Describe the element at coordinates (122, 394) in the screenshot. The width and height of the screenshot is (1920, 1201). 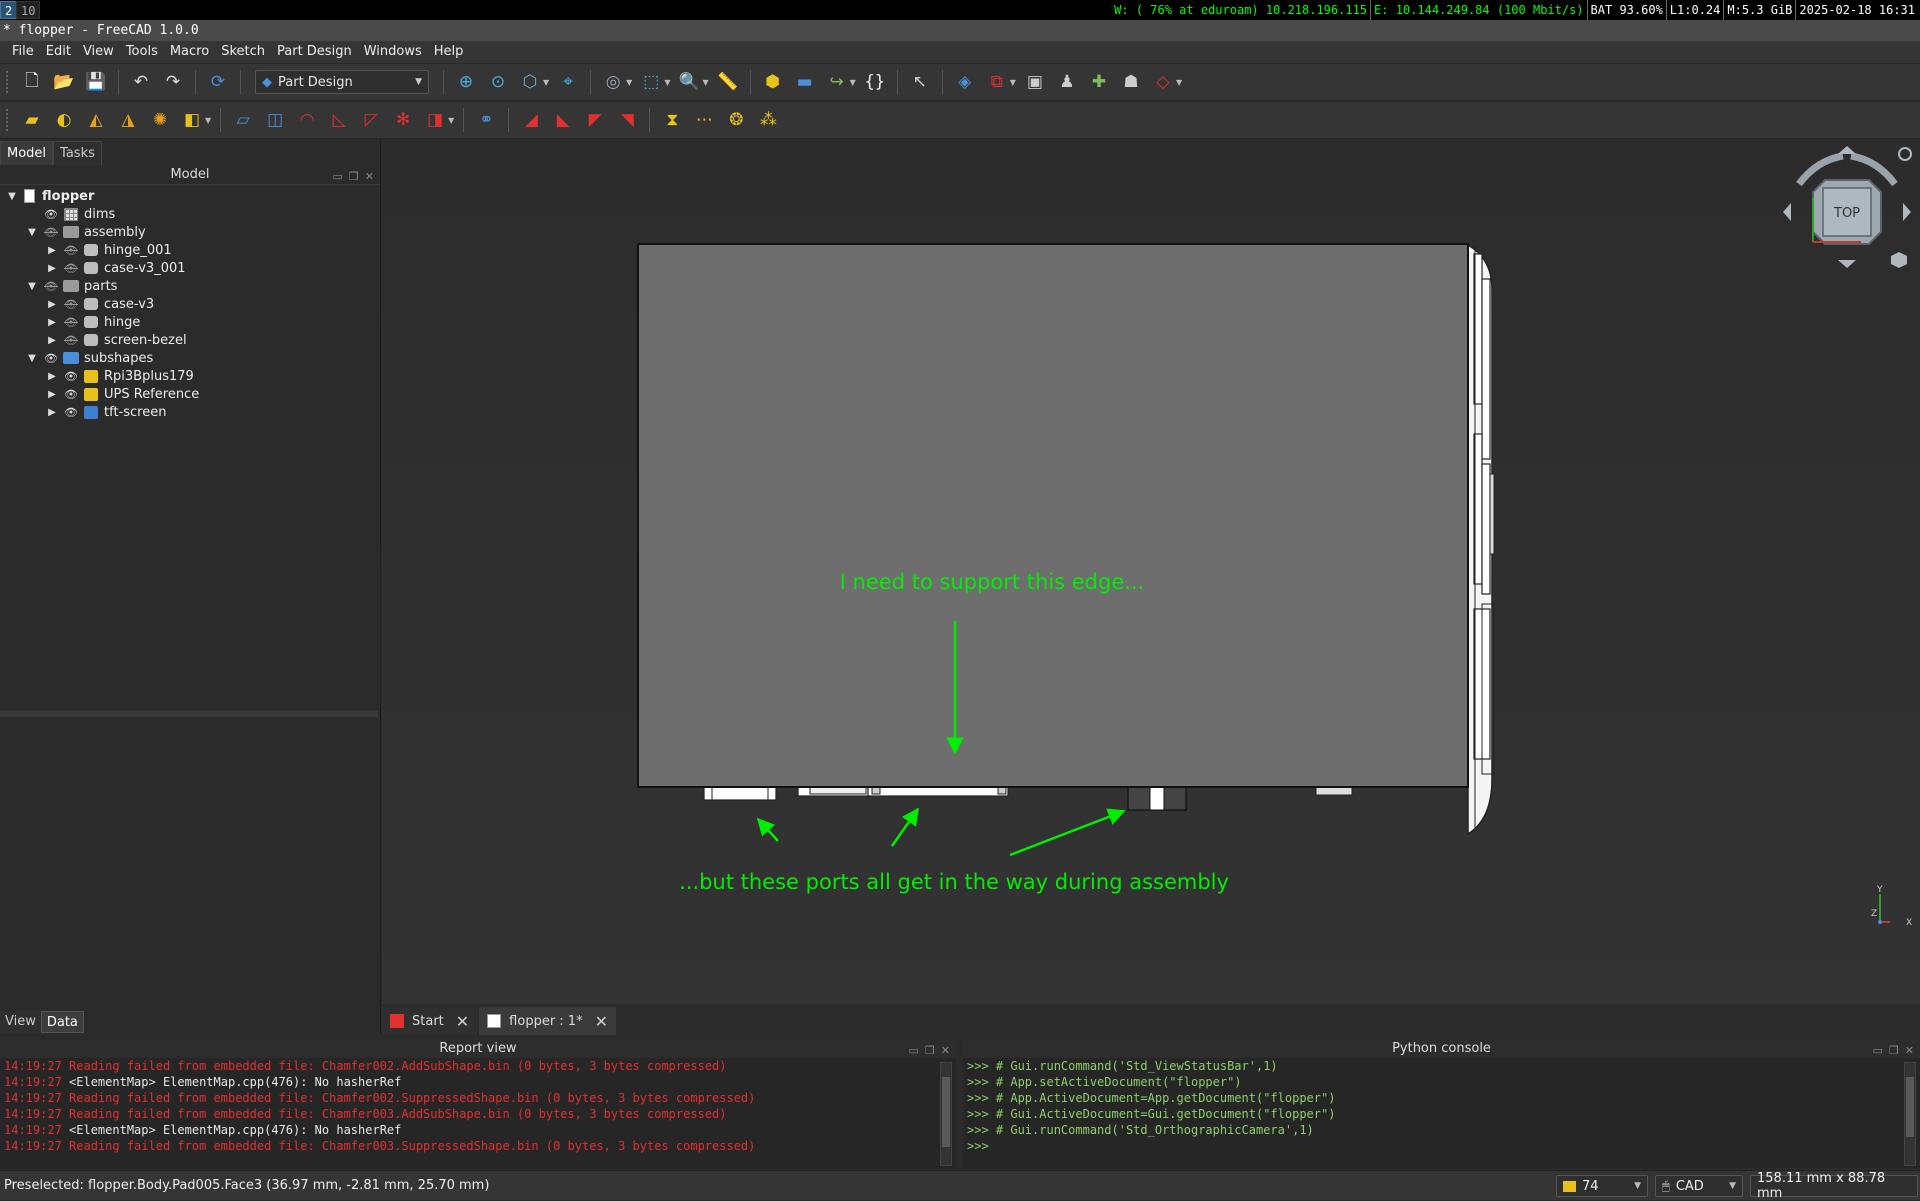
I see `tree-item: ▶ 👁 UPS Reference` at that location.